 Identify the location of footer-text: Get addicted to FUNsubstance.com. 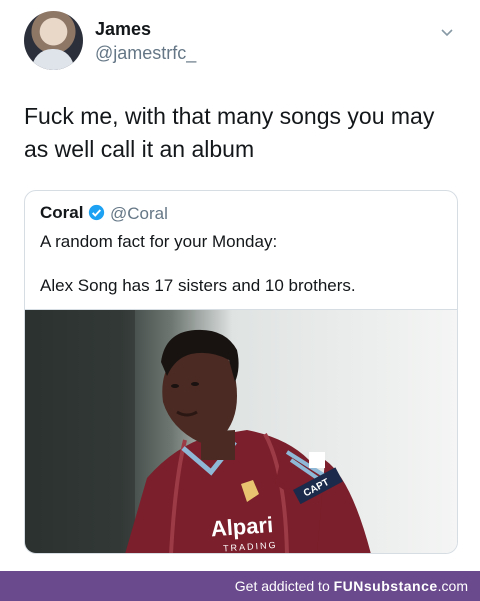
(351, 586).